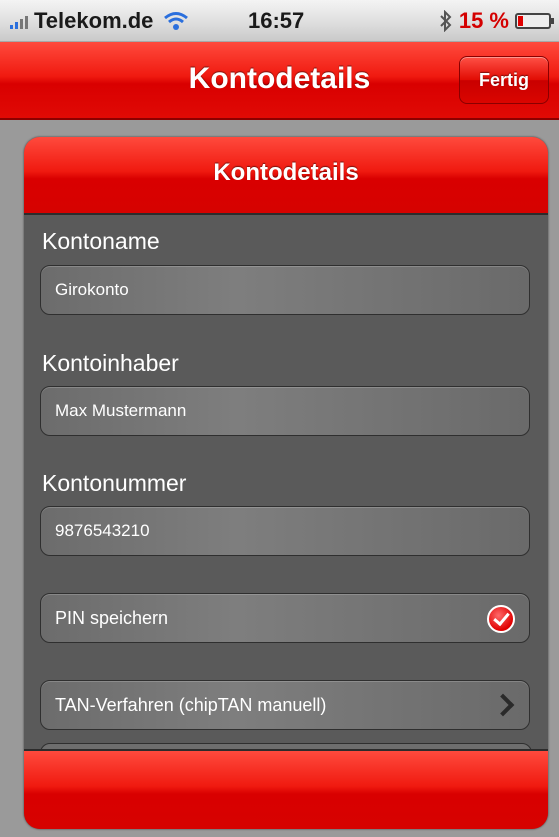 Image resolution: width=559 pixels, height=837 pixels. I want to click on card-title: Kontodetails, so click(286, 172).